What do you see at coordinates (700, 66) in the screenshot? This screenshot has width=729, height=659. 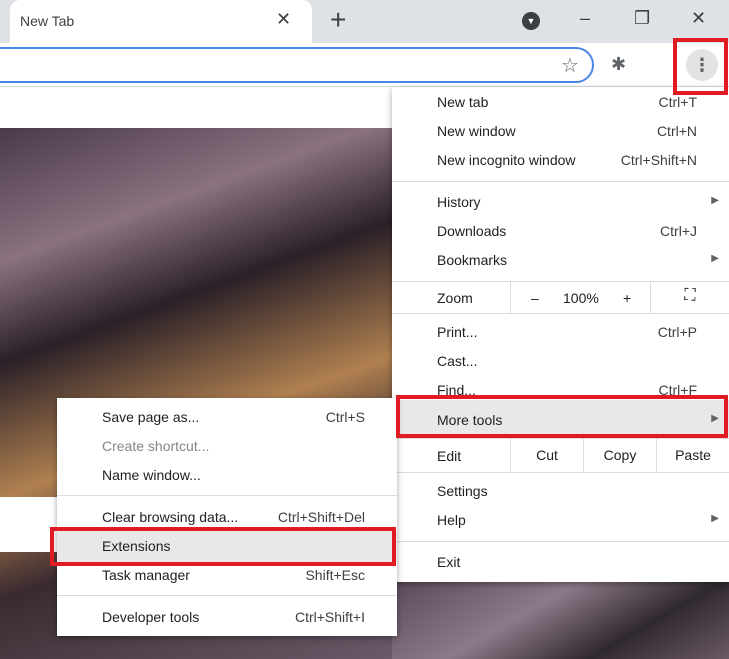 I see `highlight-box-menu-button` at bounding box center [700, 66].